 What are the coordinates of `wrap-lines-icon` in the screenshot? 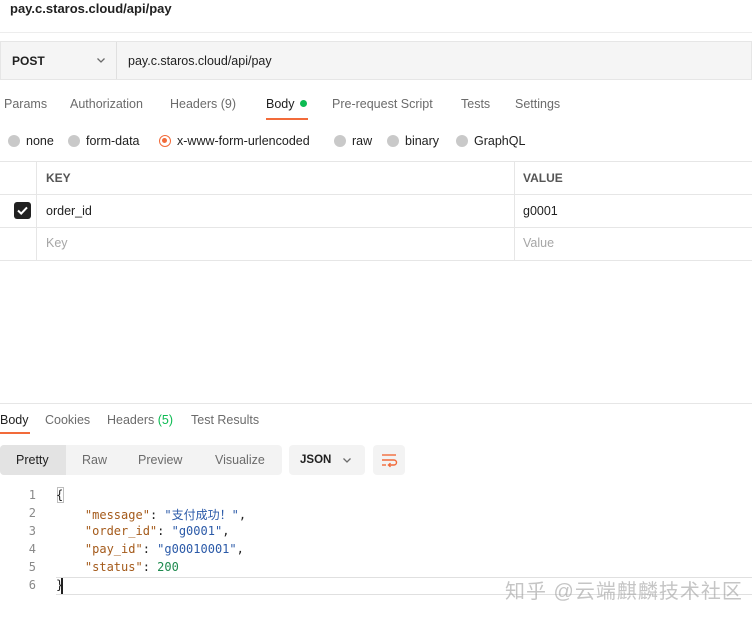 It's located at (390, 461).